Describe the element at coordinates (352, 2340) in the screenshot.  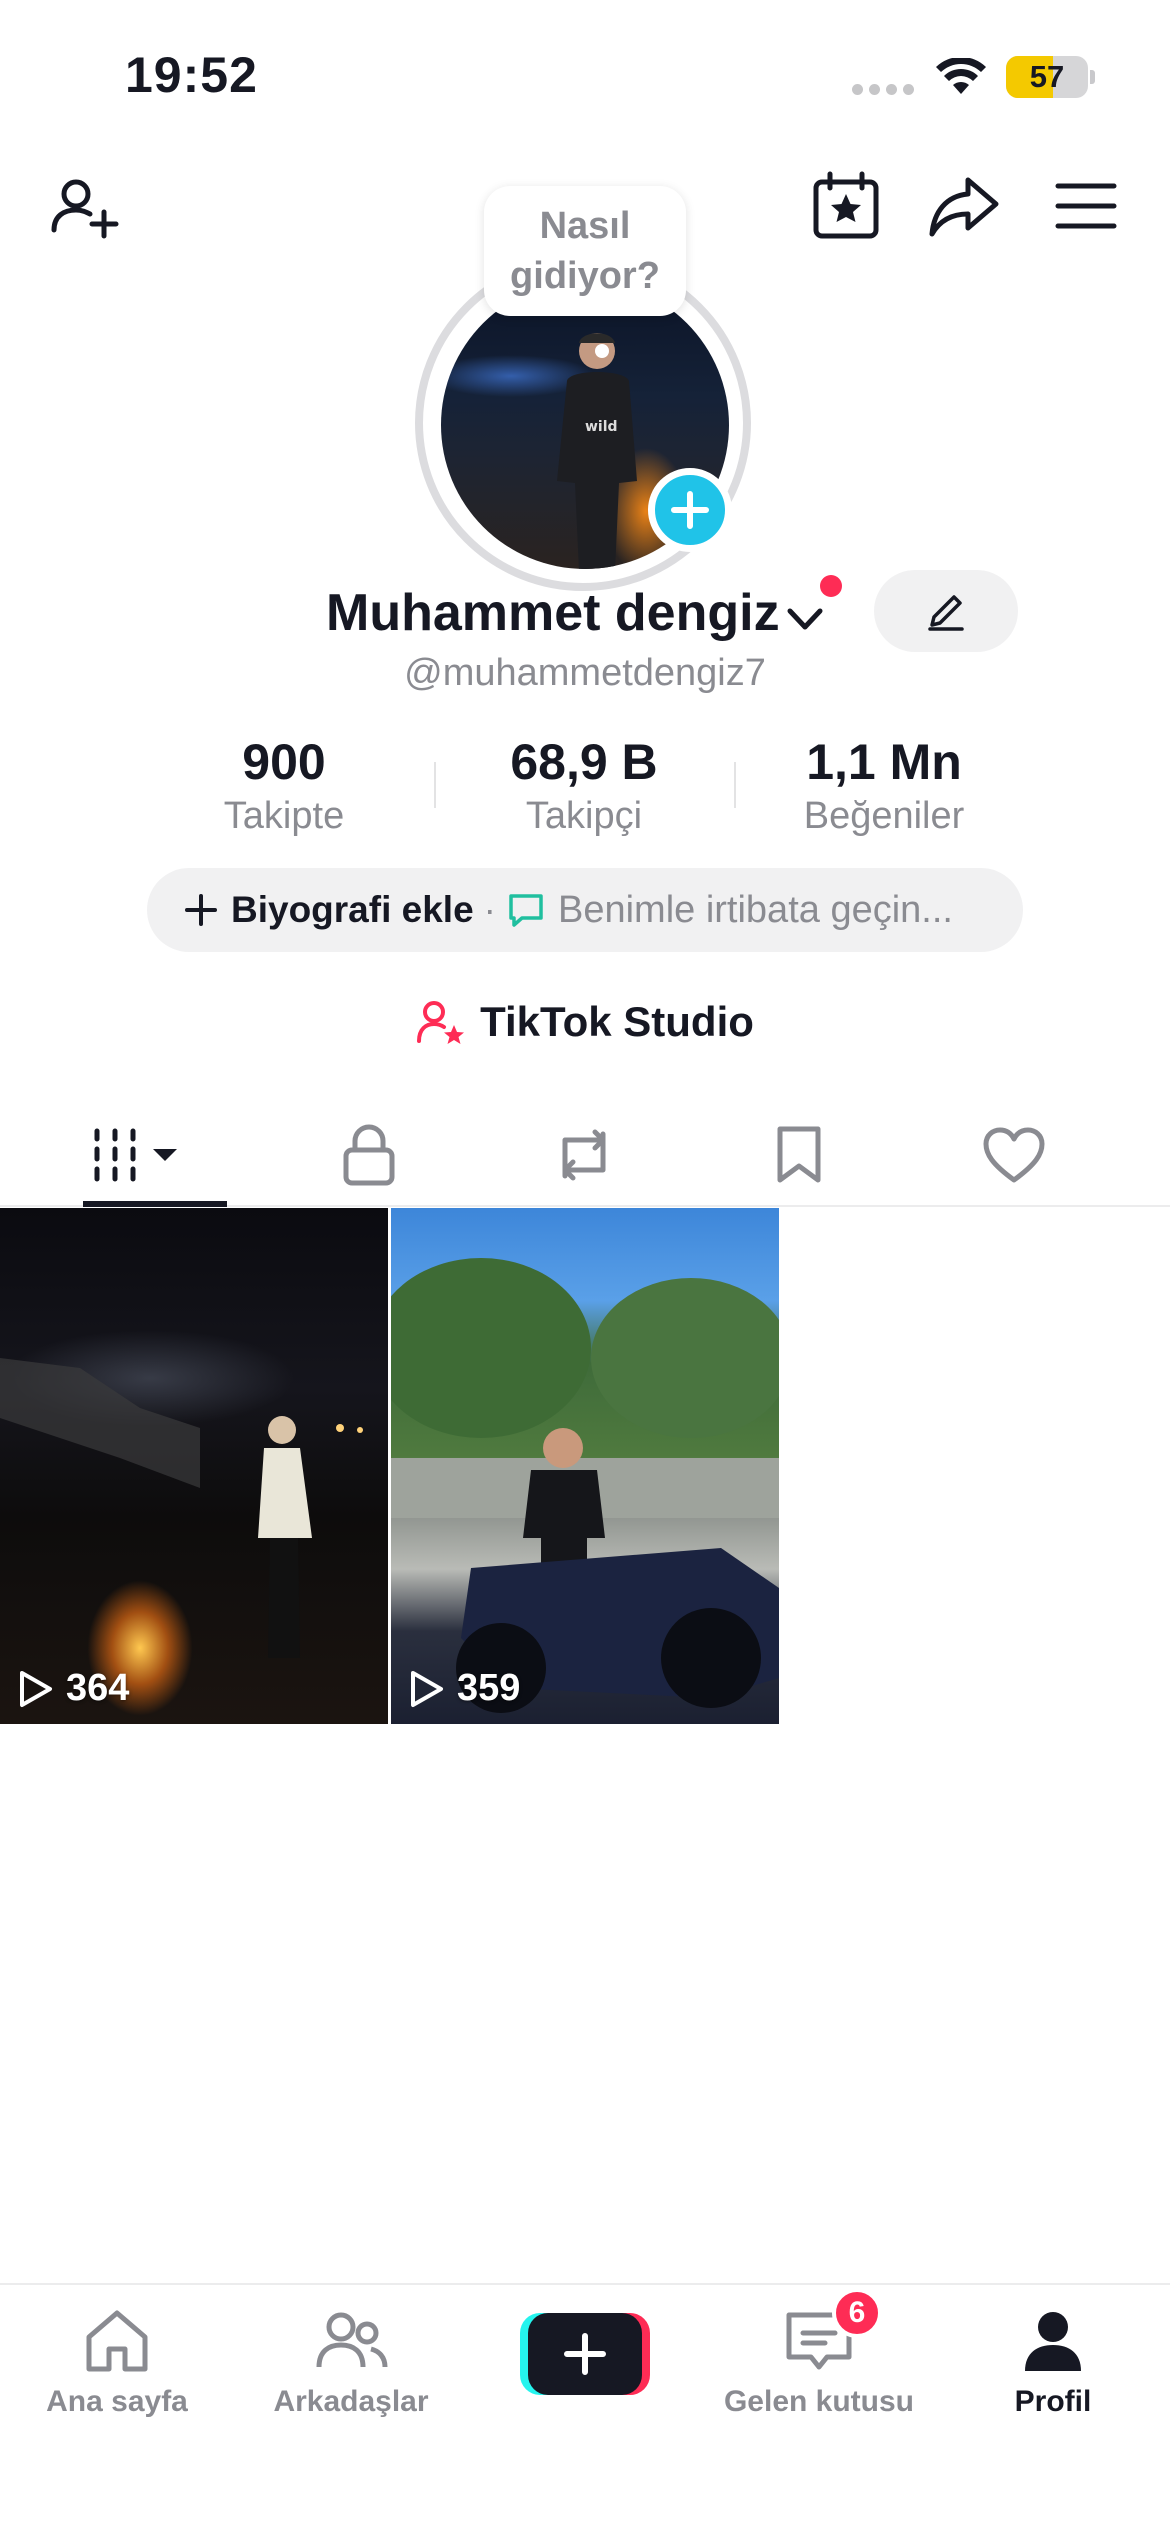
I see `friends-icon` at that location.